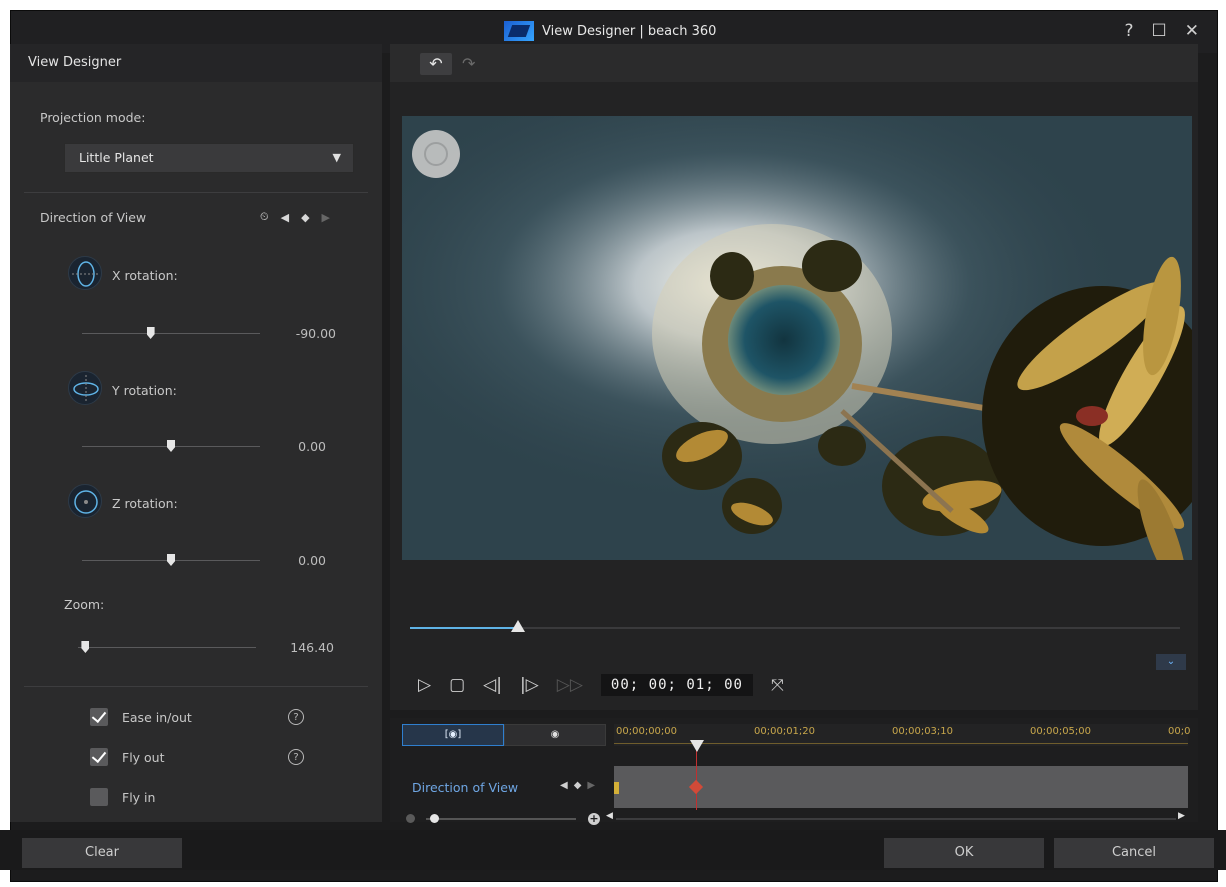  Describe the element at coordinates (424, 685) in the screenshot. I see `play-icon: ▷` at that location.